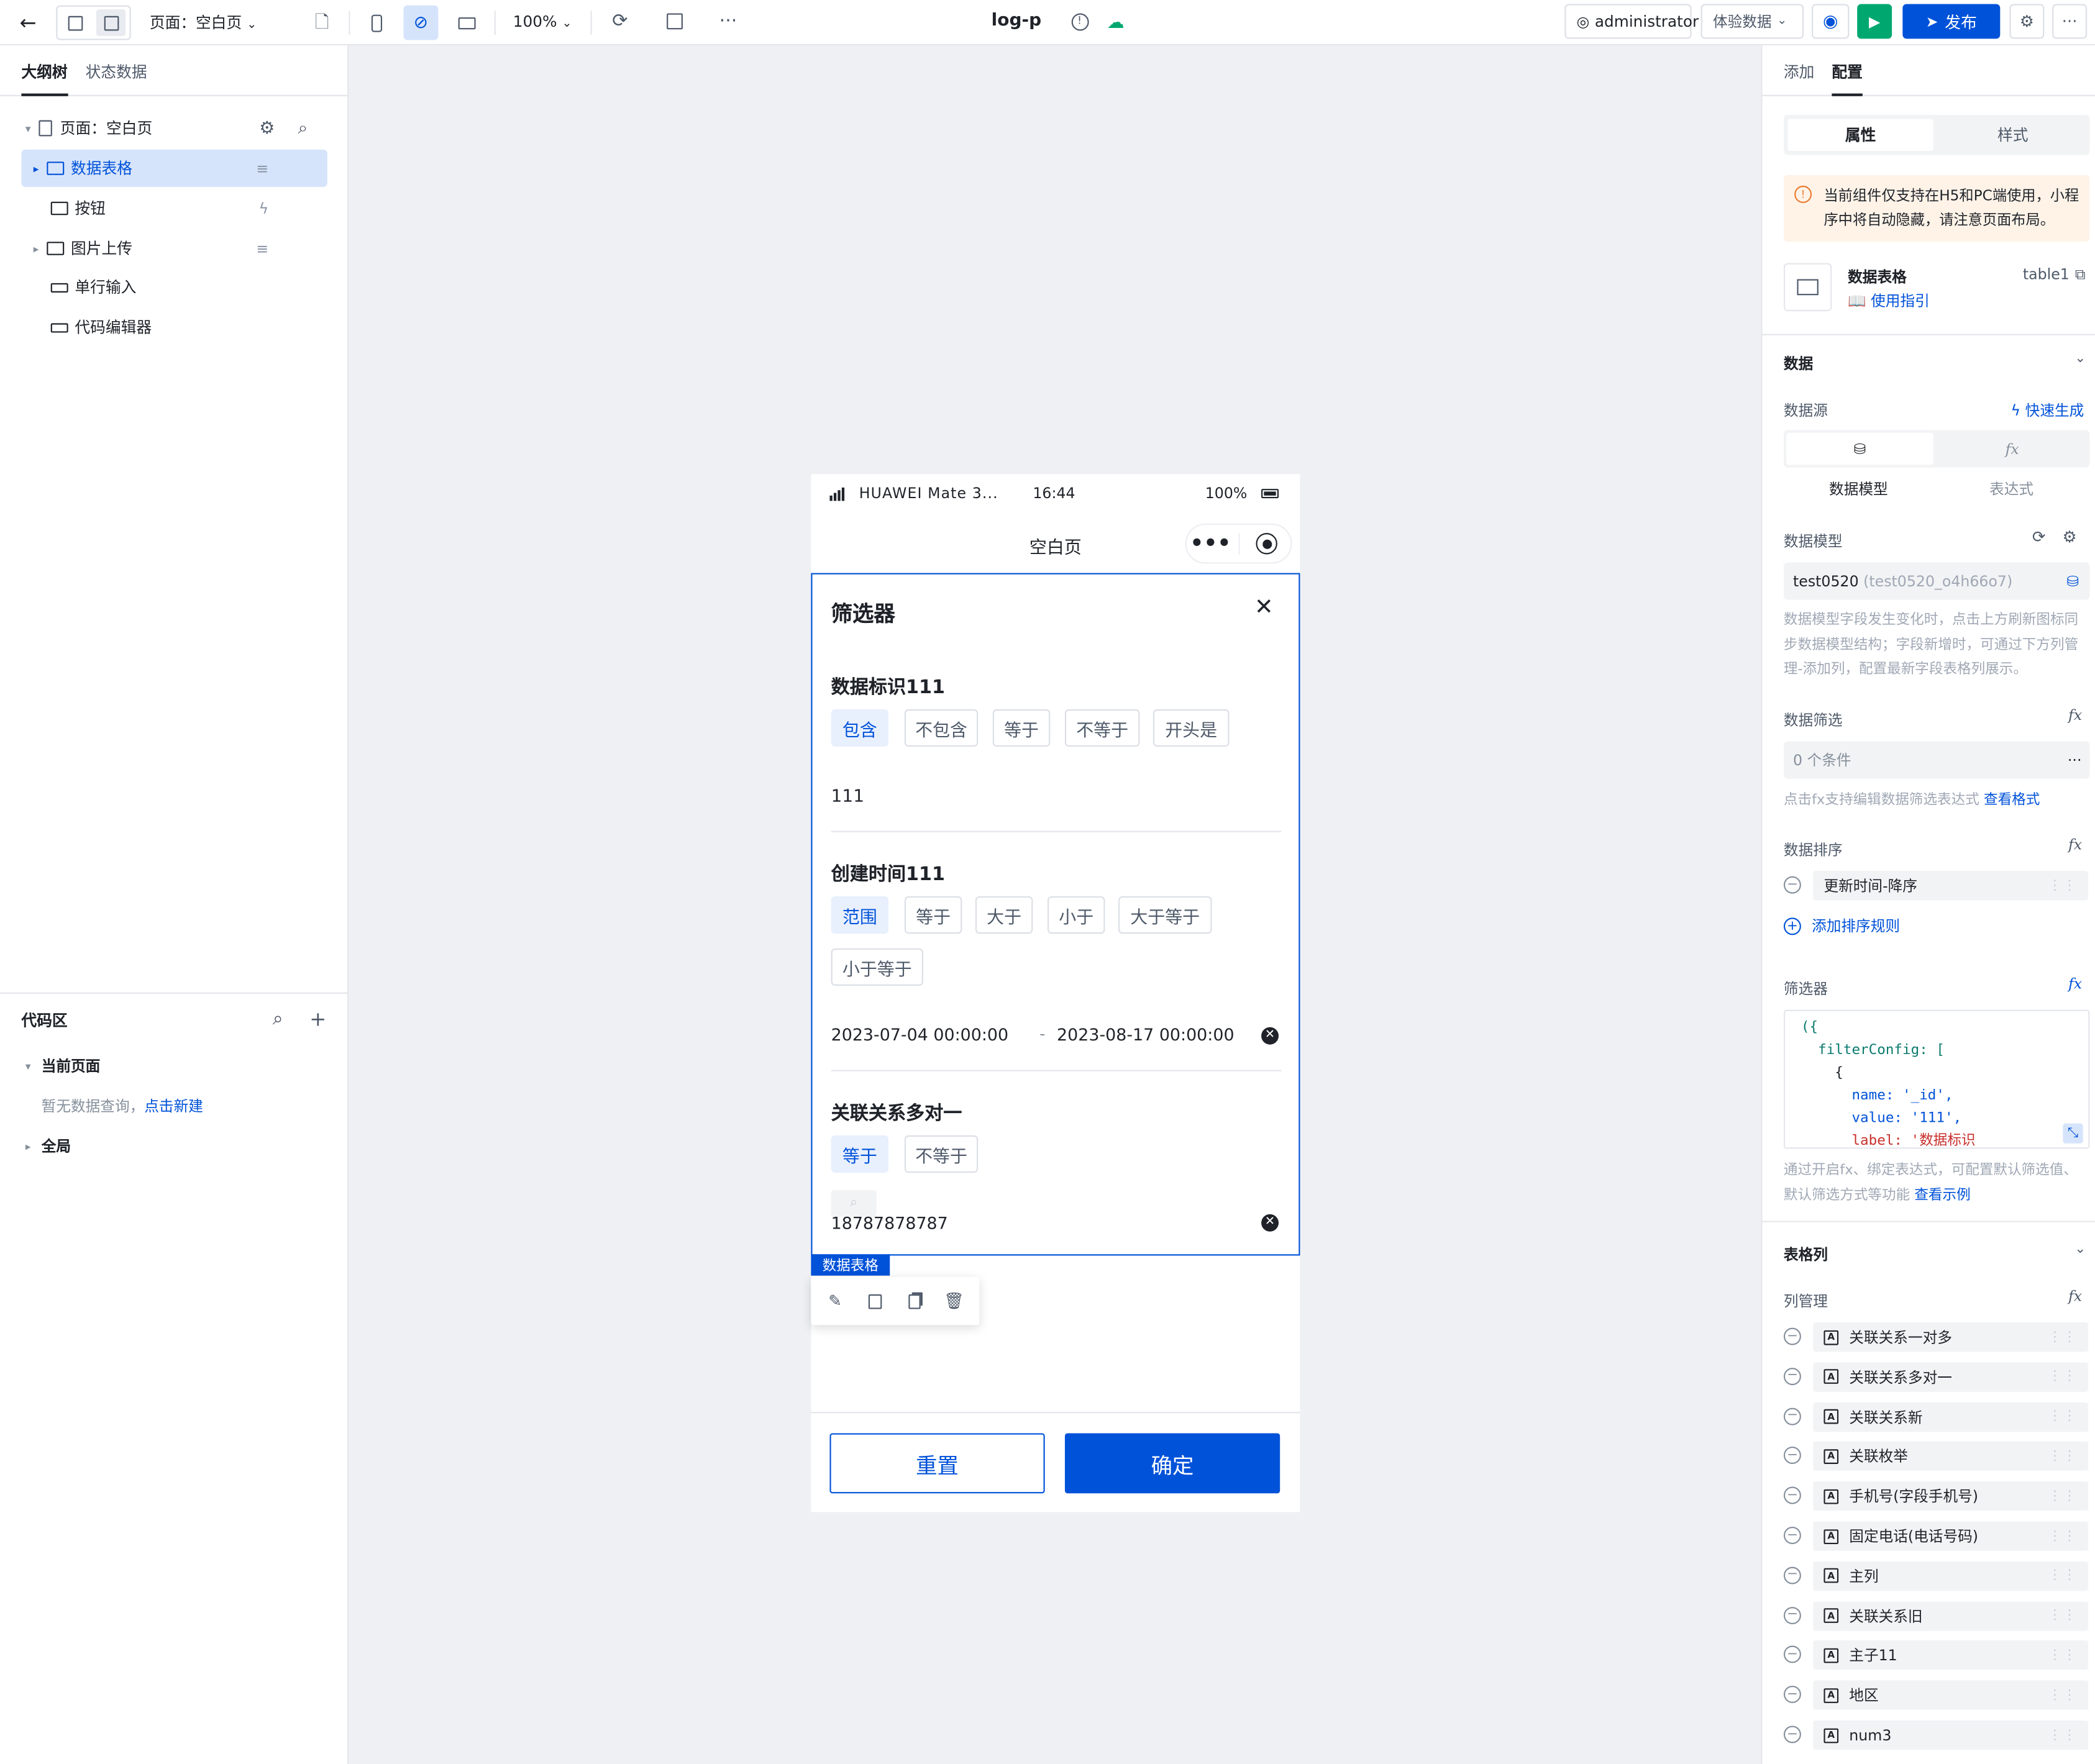  What do you see at coordinates (1799, 72) in the screenshot?
I see `tab-add: 添加` at bounding box center [1799, 72].